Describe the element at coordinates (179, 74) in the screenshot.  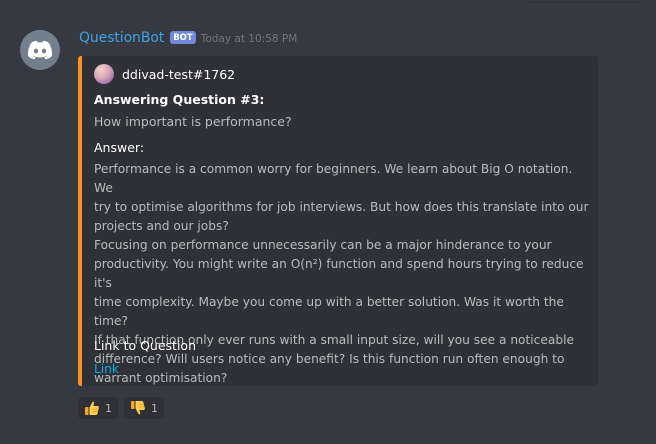
I see `embed-author-name: ddivad-test#1762` at that location.